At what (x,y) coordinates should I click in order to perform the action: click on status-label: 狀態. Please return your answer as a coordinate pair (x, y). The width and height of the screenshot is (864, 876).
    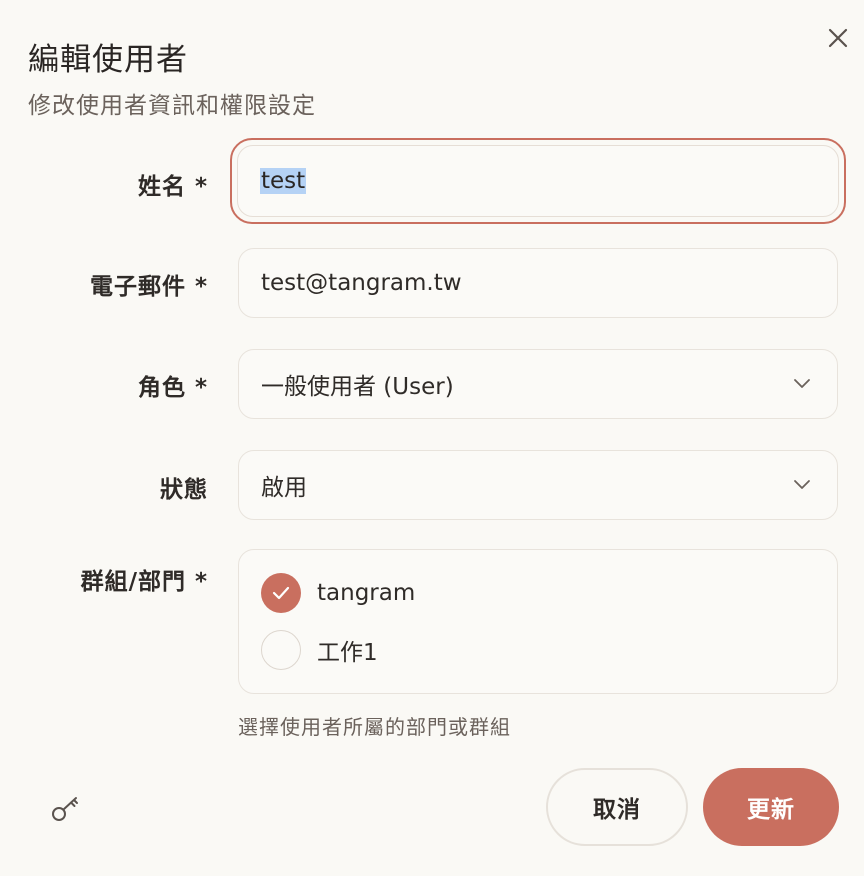
    Looking at the image, I should click on (184, 490).